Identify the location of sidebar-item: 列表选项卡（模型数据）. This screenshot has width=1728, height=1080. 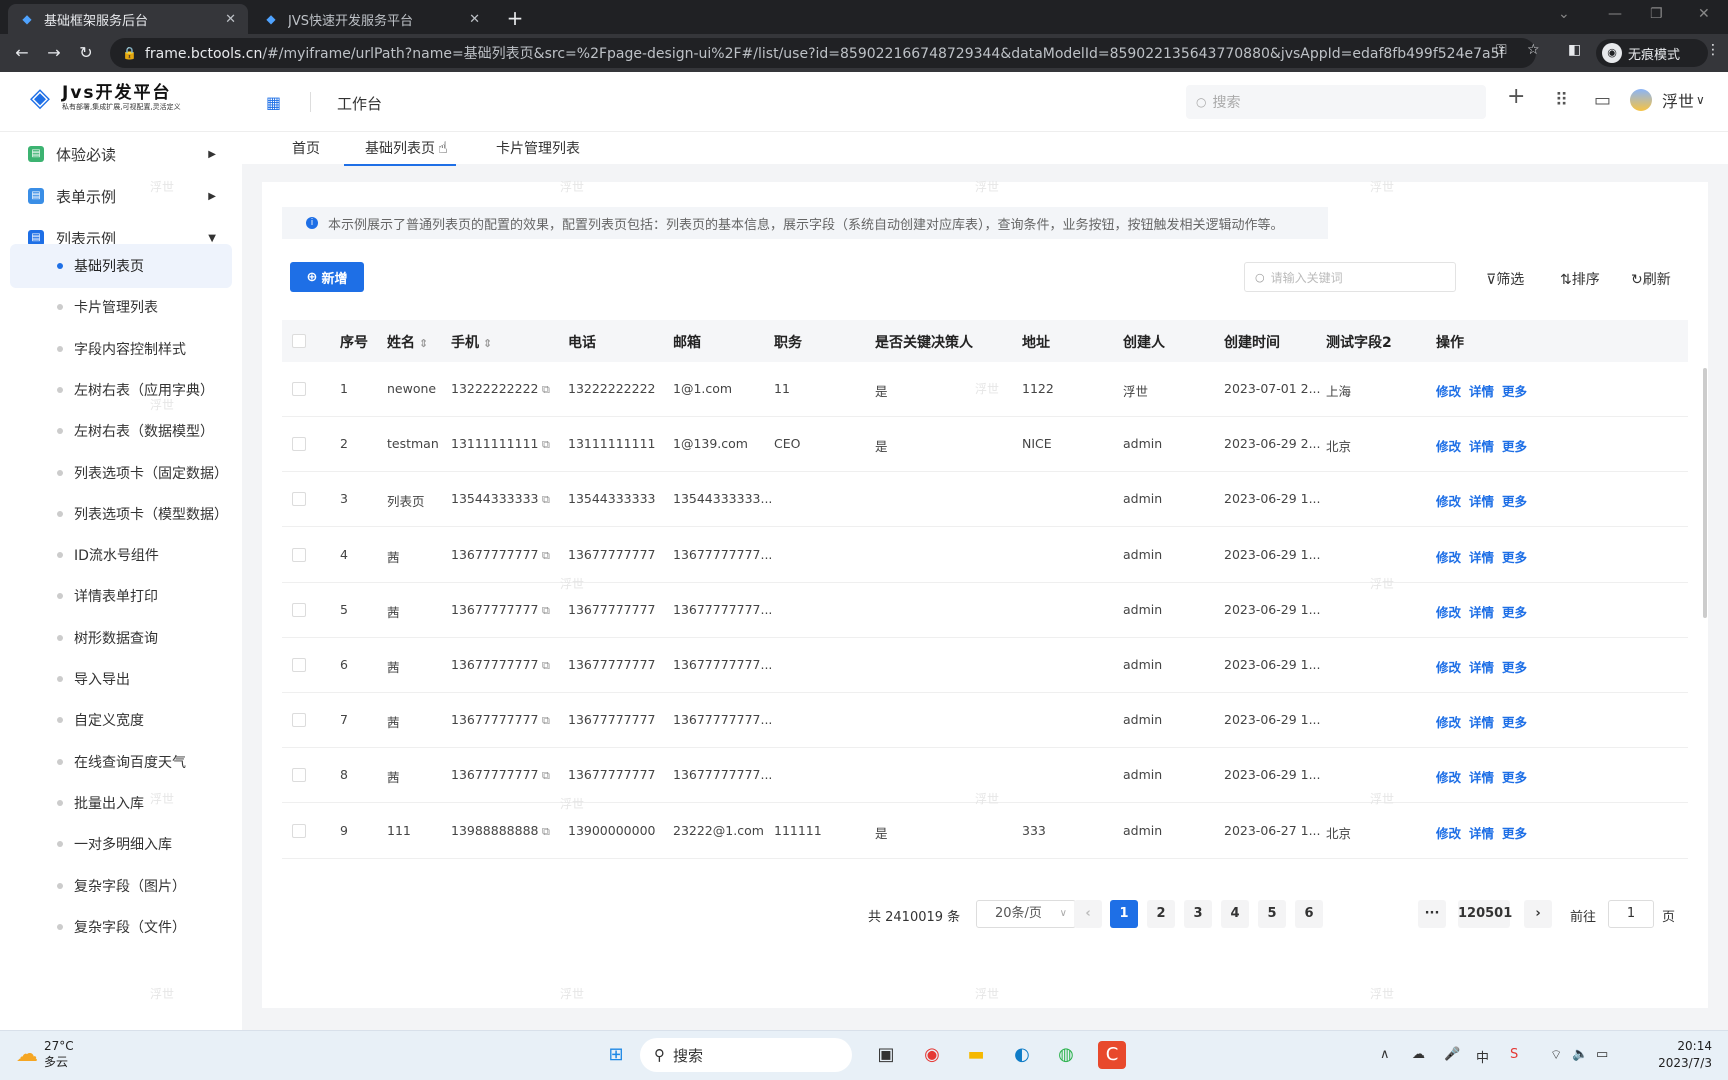
(121, 514).